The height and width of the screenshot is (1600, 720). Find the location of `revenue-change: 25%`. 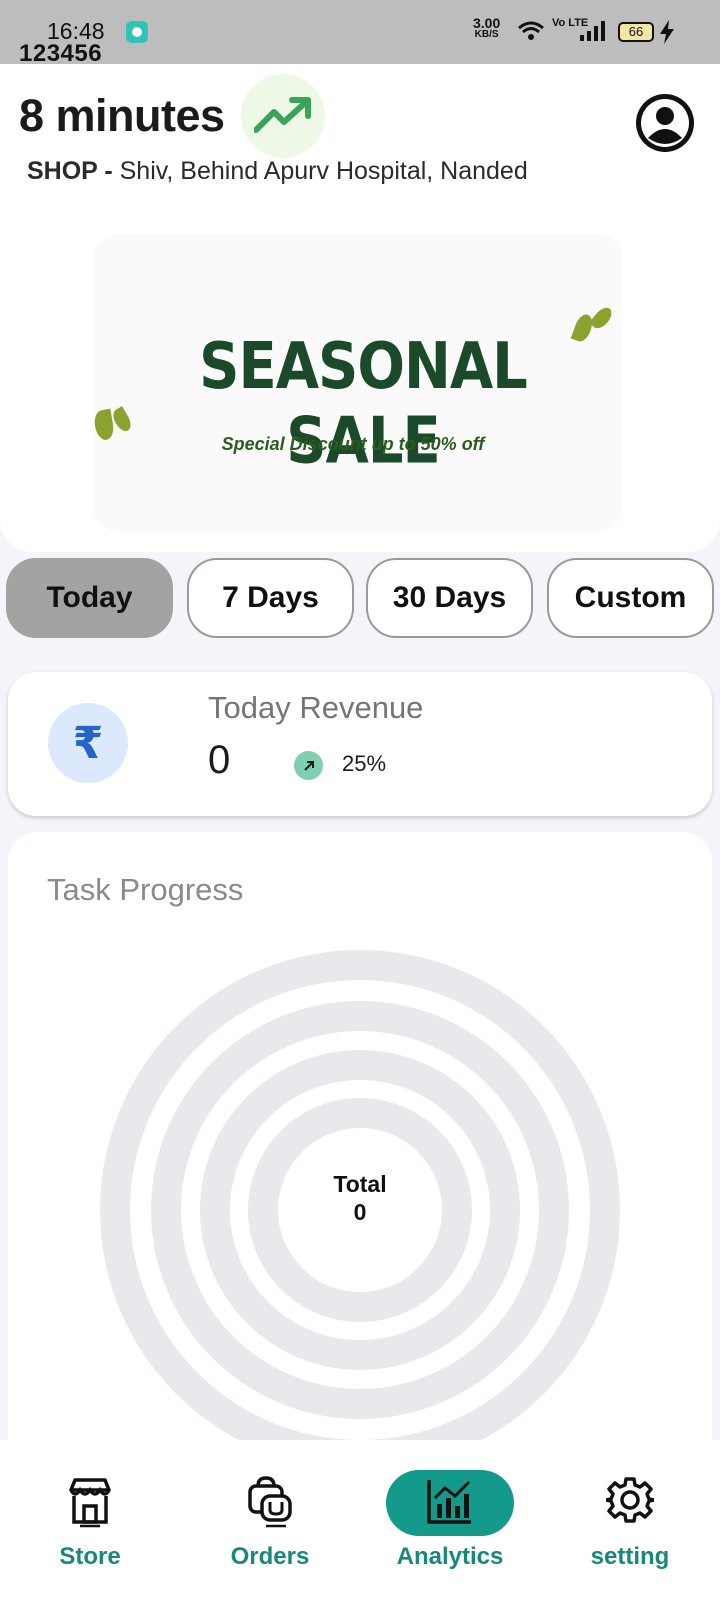

revenue-change: 25% is located at coordinates (364, 763).